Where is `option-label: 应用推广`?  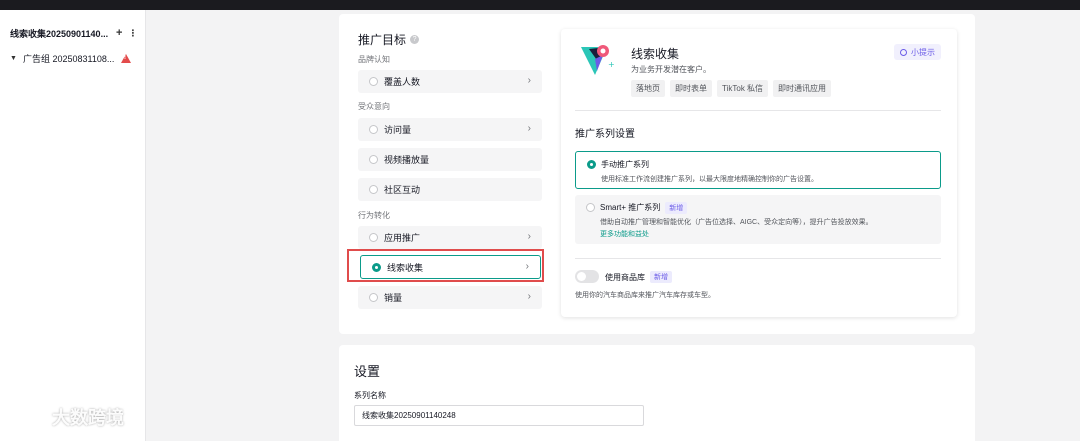 option-label: 应用推广 is located at coordinates (402, 238).